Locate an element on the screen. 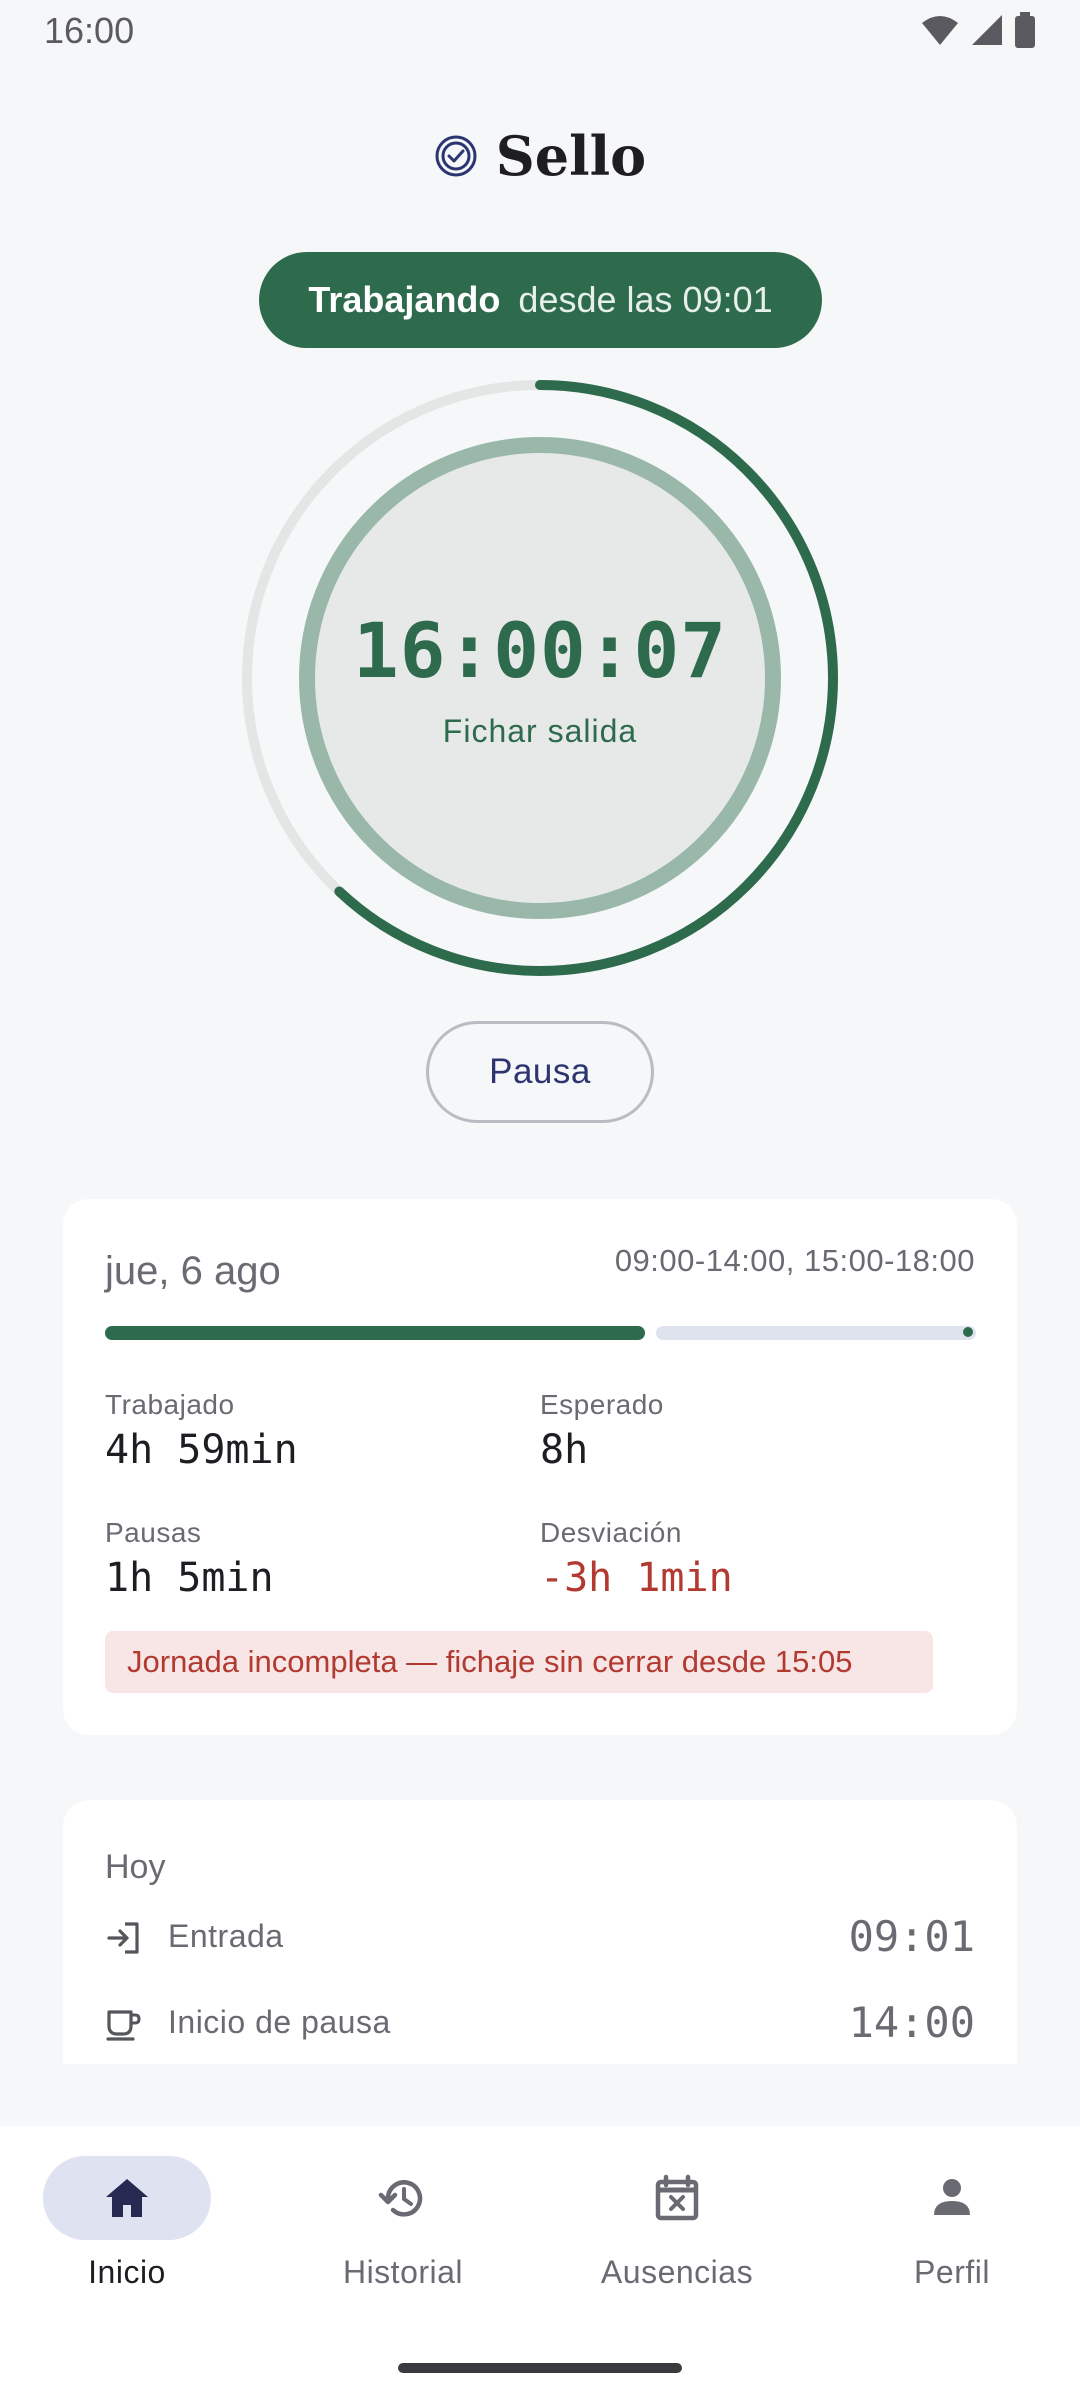  clock-out-button: 16:00:07 Fichar salida is located at coordinates (540, 678).